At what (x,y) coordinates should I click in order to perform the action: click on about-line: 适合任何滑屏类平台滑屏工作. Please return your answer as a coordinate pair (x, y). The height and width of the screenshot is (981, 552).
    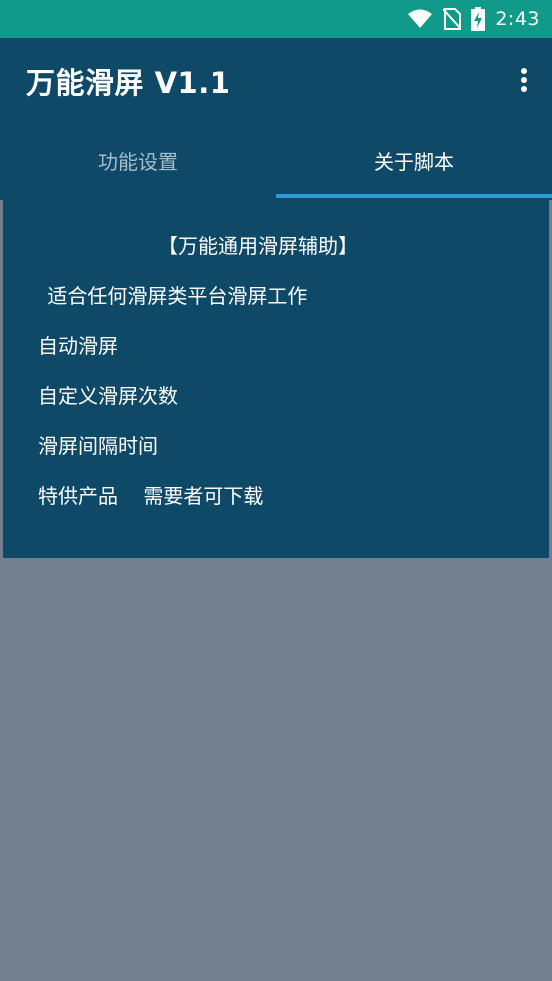
    Looking at the image, I should click on (174, 296).